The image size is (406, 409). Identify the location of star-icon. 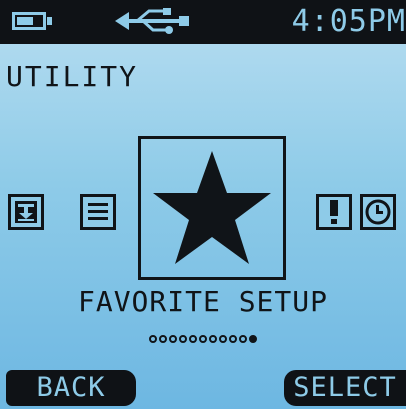
(212, 207).